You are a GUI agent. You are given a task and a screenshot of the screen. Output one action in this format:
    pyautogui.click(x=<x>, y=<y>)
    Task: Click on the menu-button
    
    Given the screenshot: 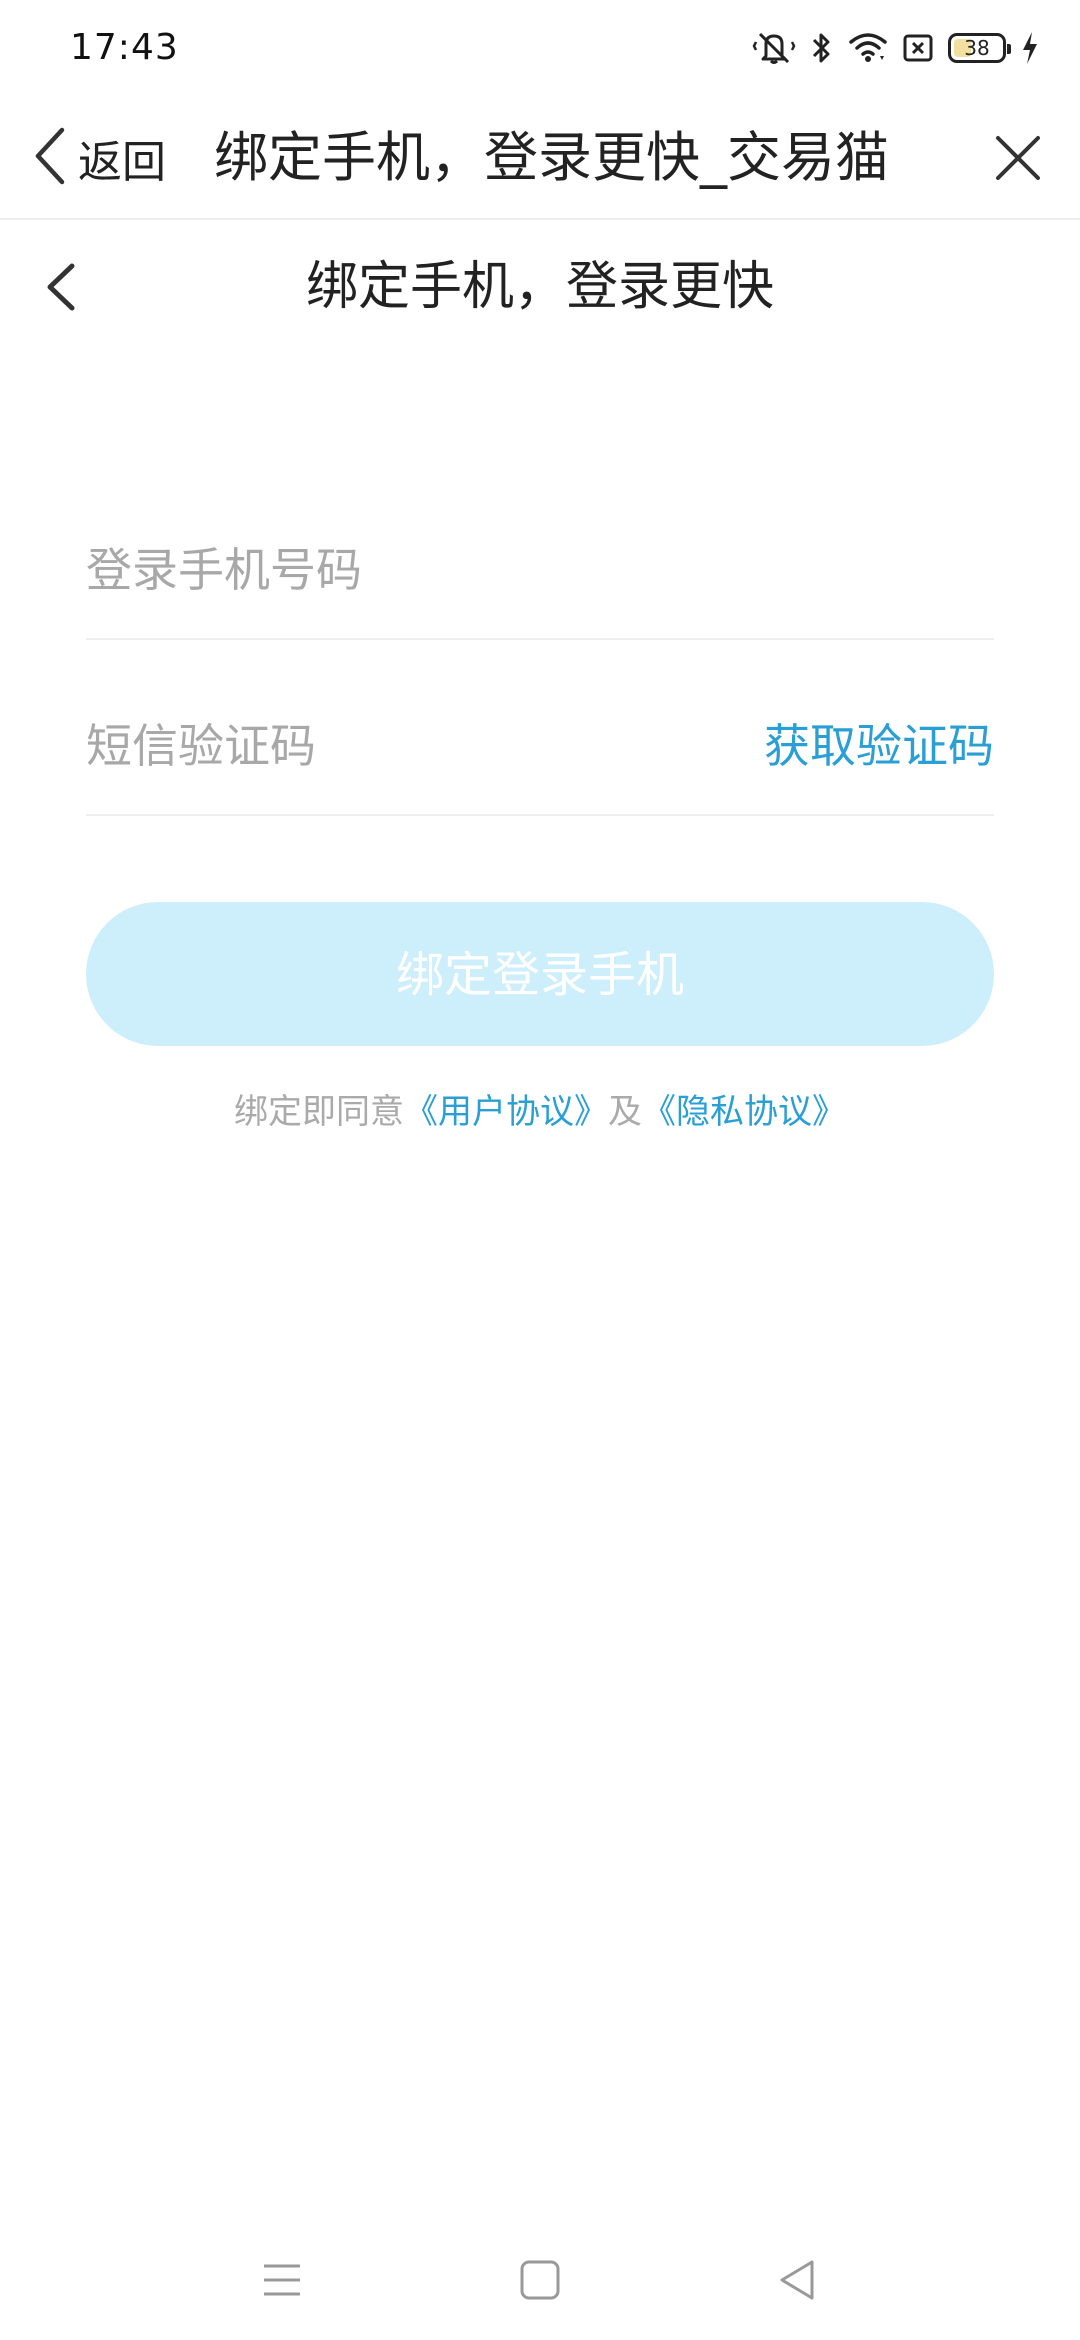 What is the action you would take?
    pyautogui.click(x=282, y=2280)
    